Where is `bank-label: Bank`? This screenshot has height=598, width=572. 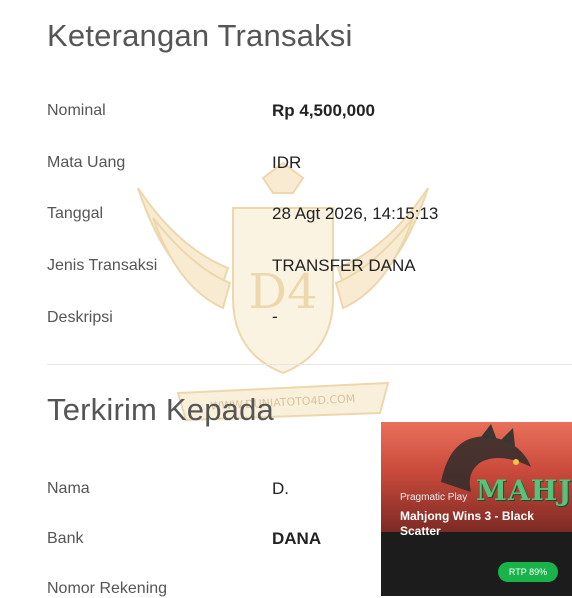 bank-label: Bank is located at coordinates (65, 538).